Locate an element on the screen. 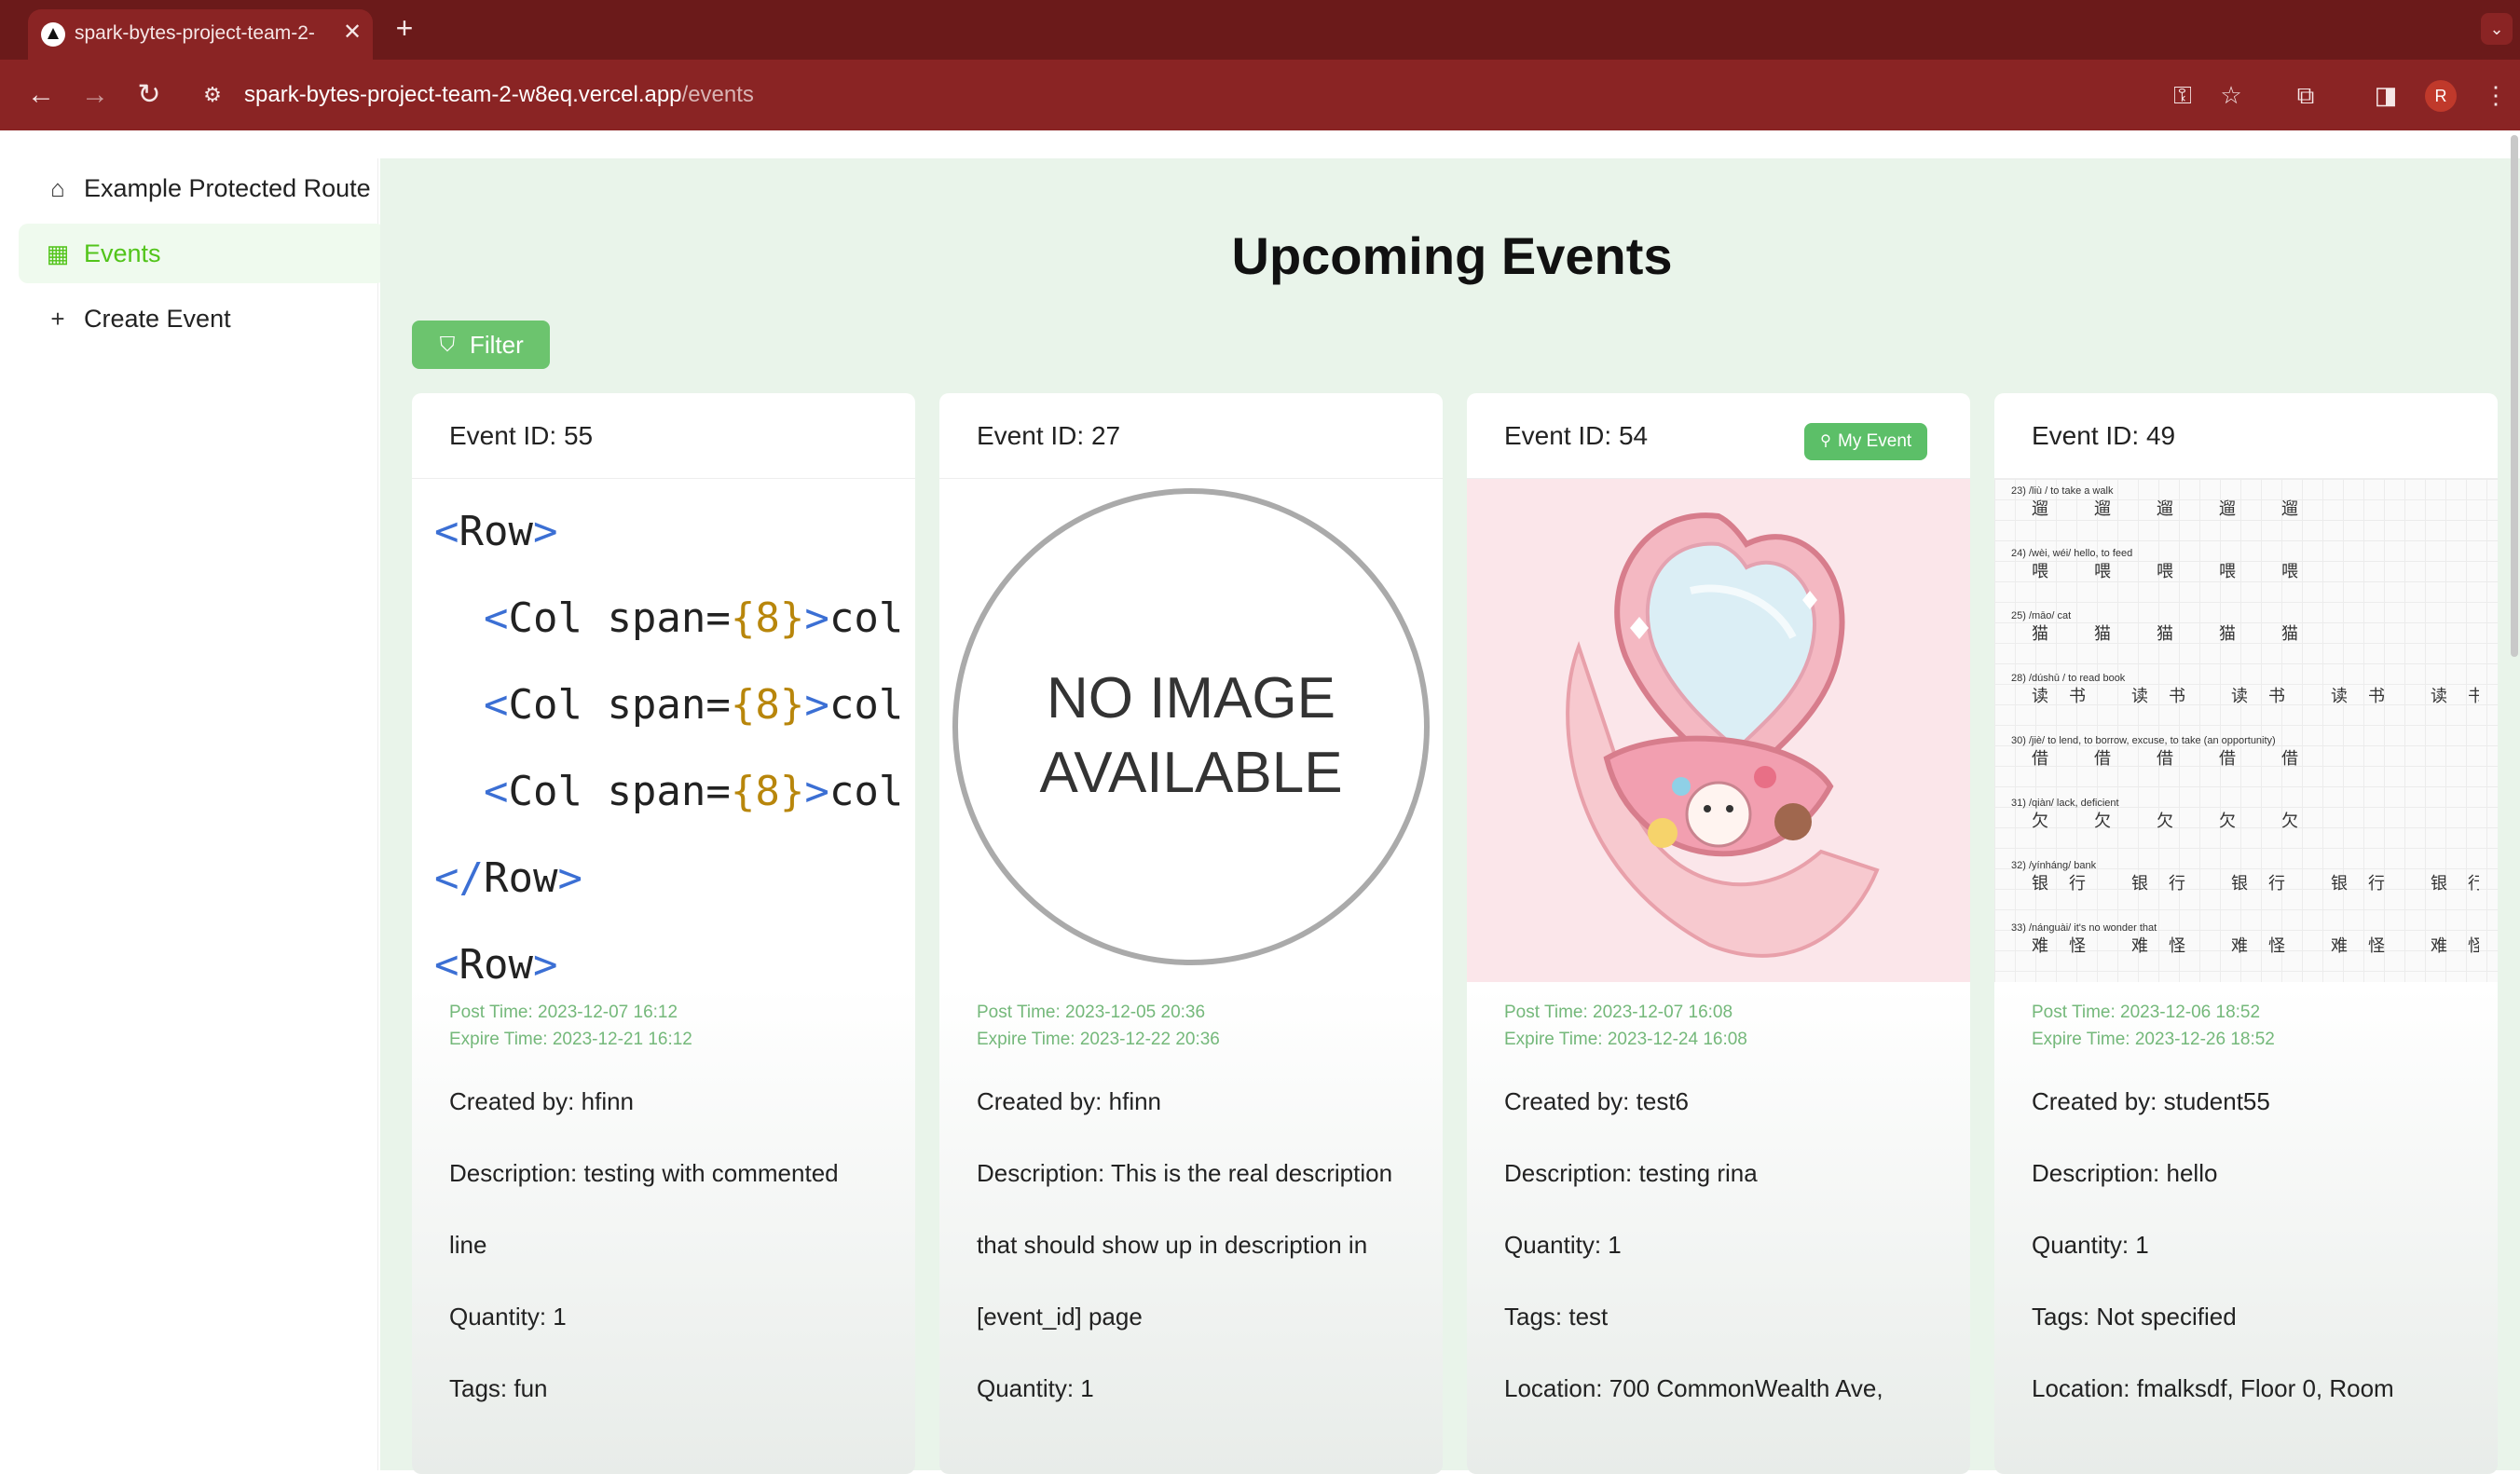 The height and width of the screenshot is (1474, 2520). sidebar-item-label: Create Event is located at coordinates (157, 319).